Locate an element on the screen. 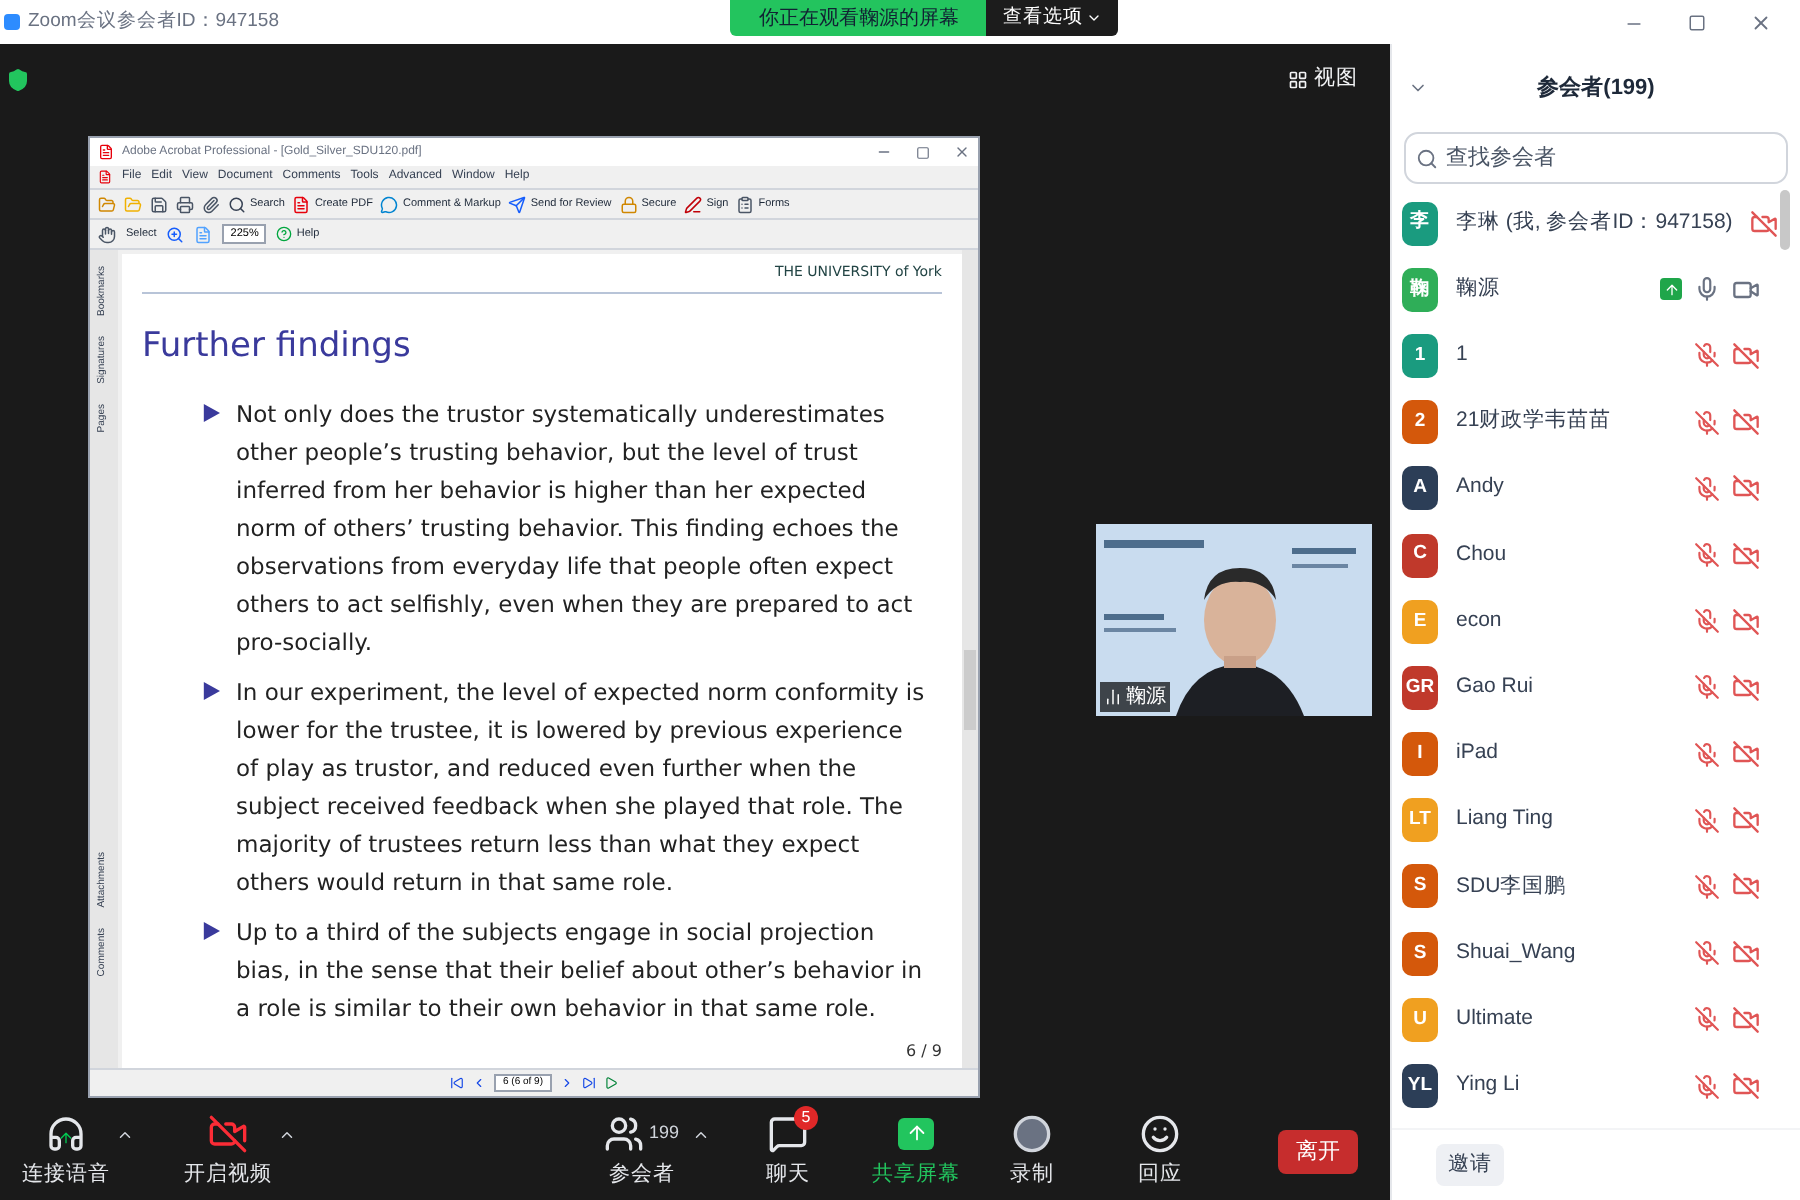 The width and height of the screenshot is (1800, 1200). participant-row: 1 1 is located at coordinates (1586, 356).